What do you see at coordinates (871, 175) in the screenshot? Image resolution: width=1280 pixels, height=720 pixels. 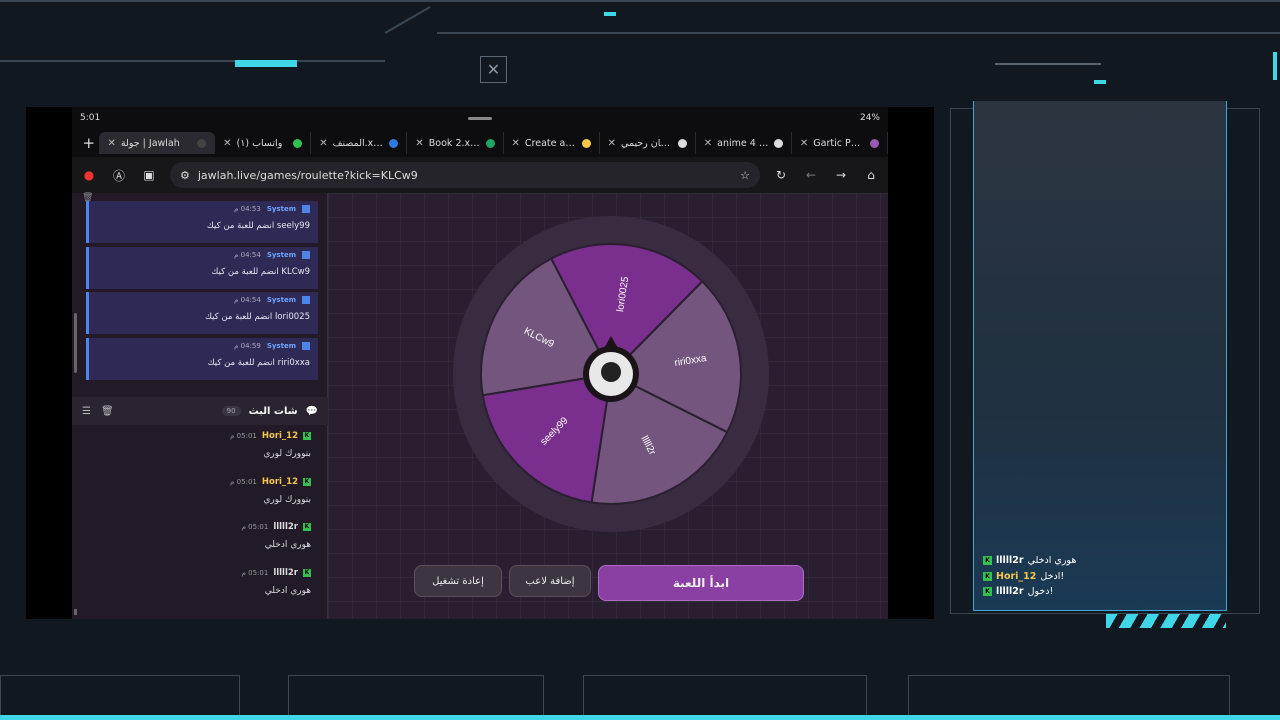 I see `home-icon: ⌂` at bounding box center [871, 175].